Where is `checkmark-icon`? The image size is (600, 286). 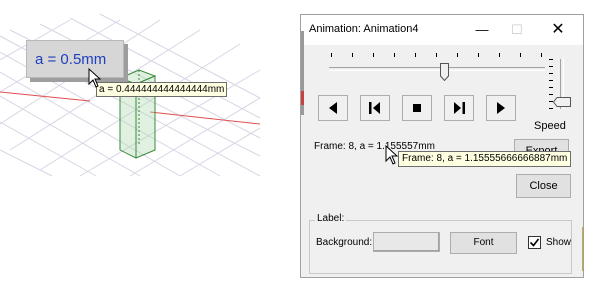
checkmark-icon is located at coordinates (534, 242).